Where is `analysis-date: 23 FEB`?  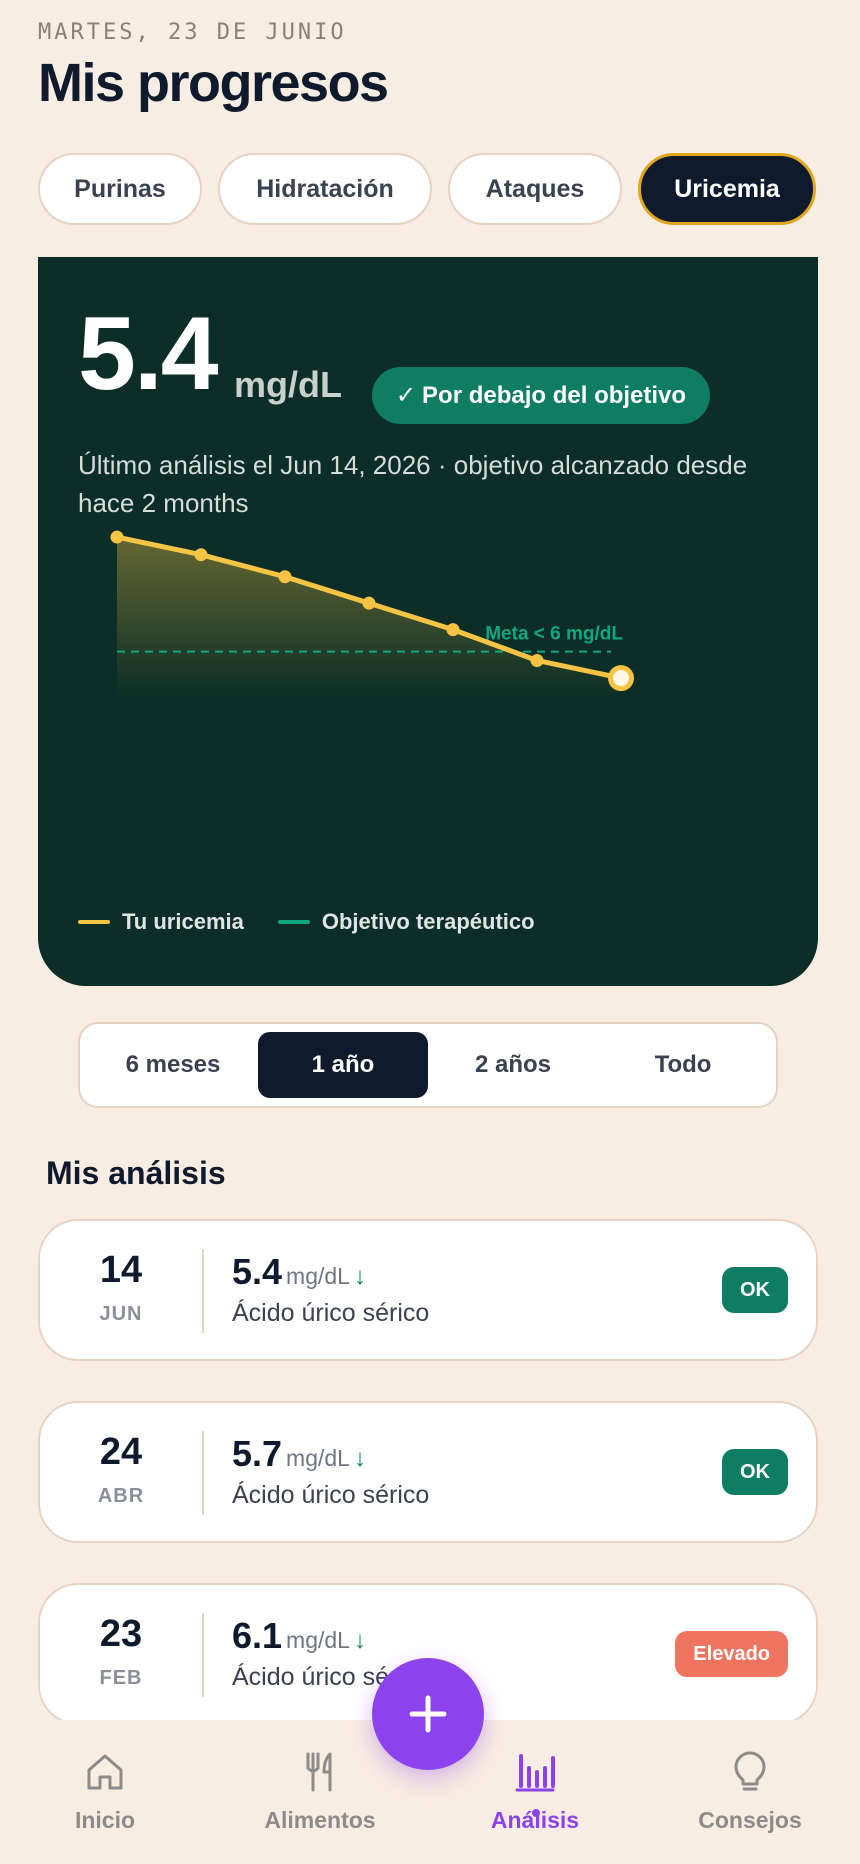 analysis-date: 23 FEB is located at coordinates (121, 1655).